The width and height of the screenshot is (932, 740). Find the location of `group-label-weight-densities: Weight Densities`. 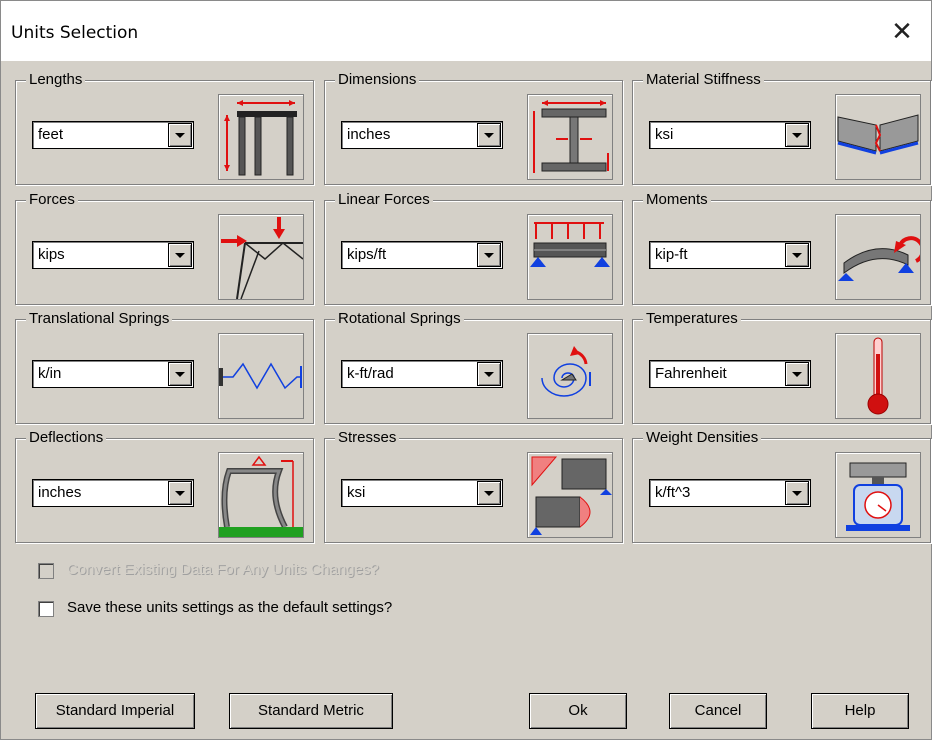

group-label-weight-densities: Weight Densities is located at coordinates (702, 438).